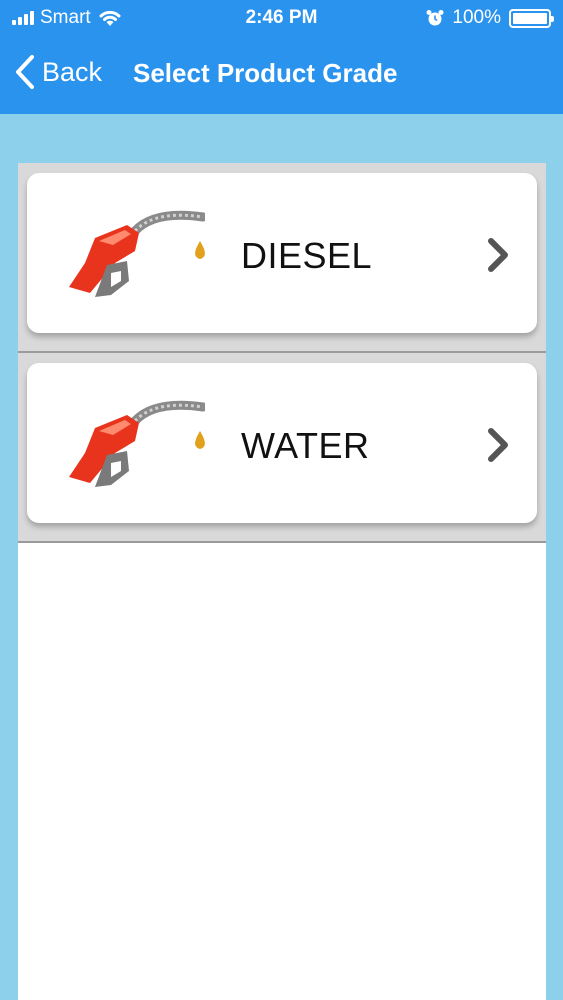 The image size is (563, 1000). I want to click on product-label: DIESEL, so click(307, 255).